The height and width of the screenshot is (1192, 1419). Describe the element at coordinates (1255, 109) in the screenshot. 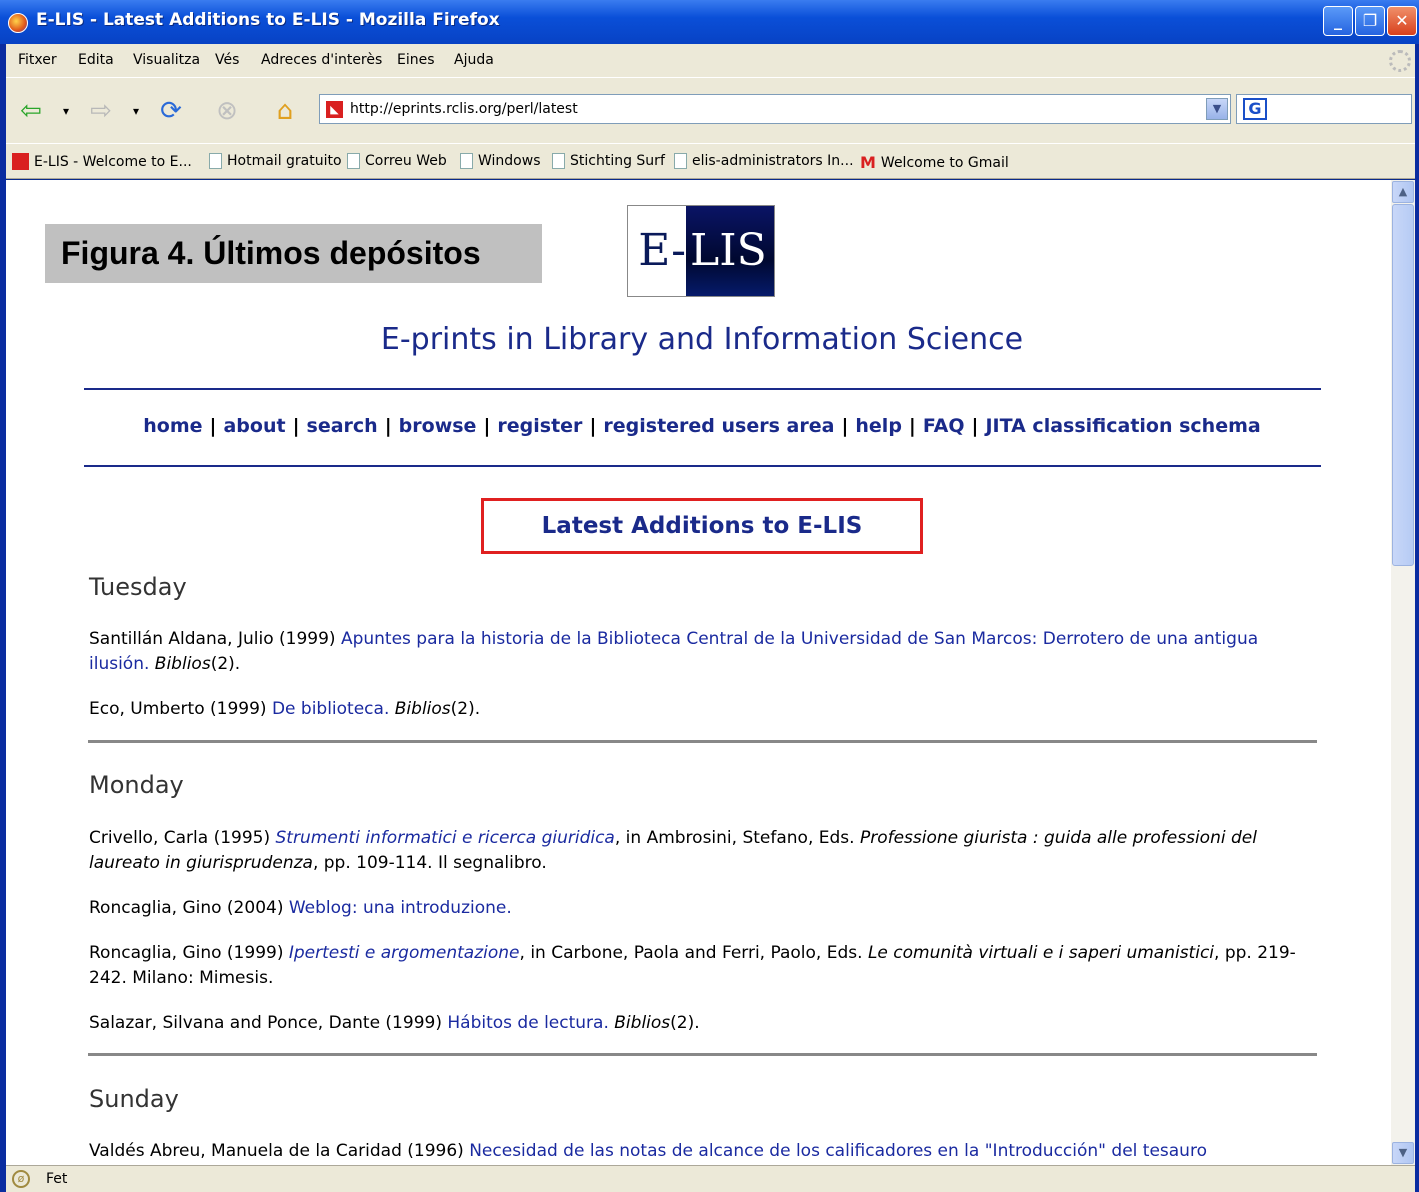

I see `google-icon: G` at that location.